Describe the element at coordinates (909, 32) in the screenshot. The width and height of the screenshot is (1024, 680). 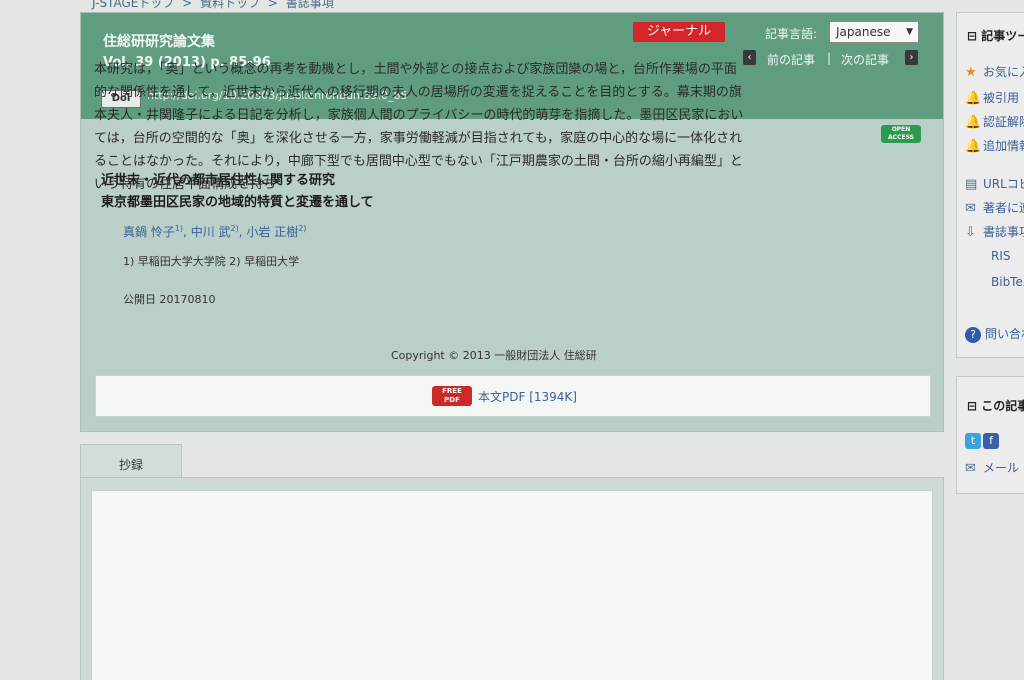
I see `chevron-down-icon: ▼` at that location.